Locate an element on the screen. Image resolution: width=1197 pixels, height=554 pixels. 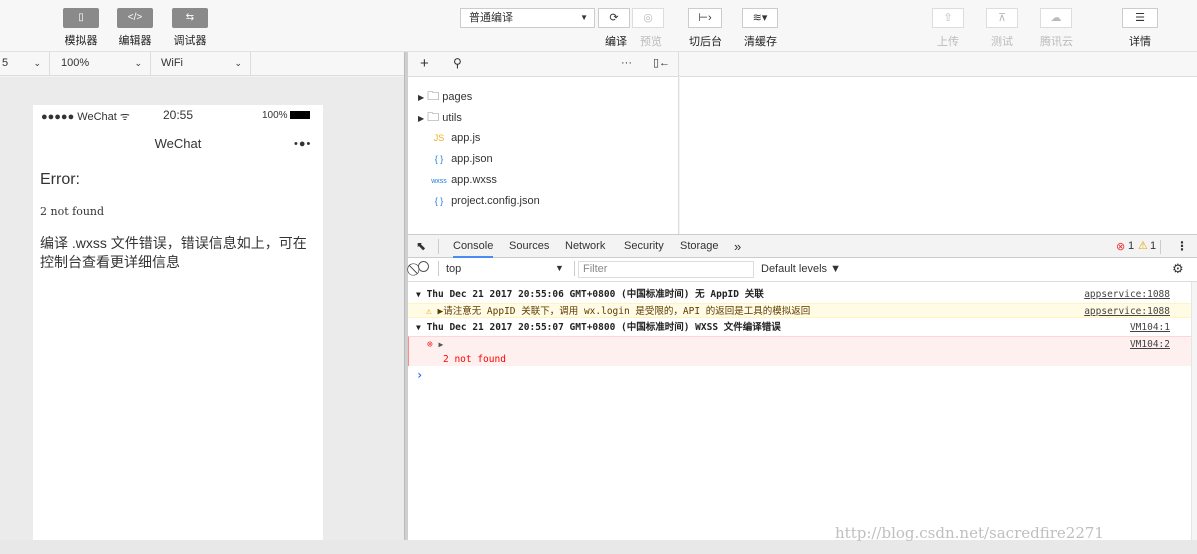
json-file-icon: { } is located at coordinates (439, 159).